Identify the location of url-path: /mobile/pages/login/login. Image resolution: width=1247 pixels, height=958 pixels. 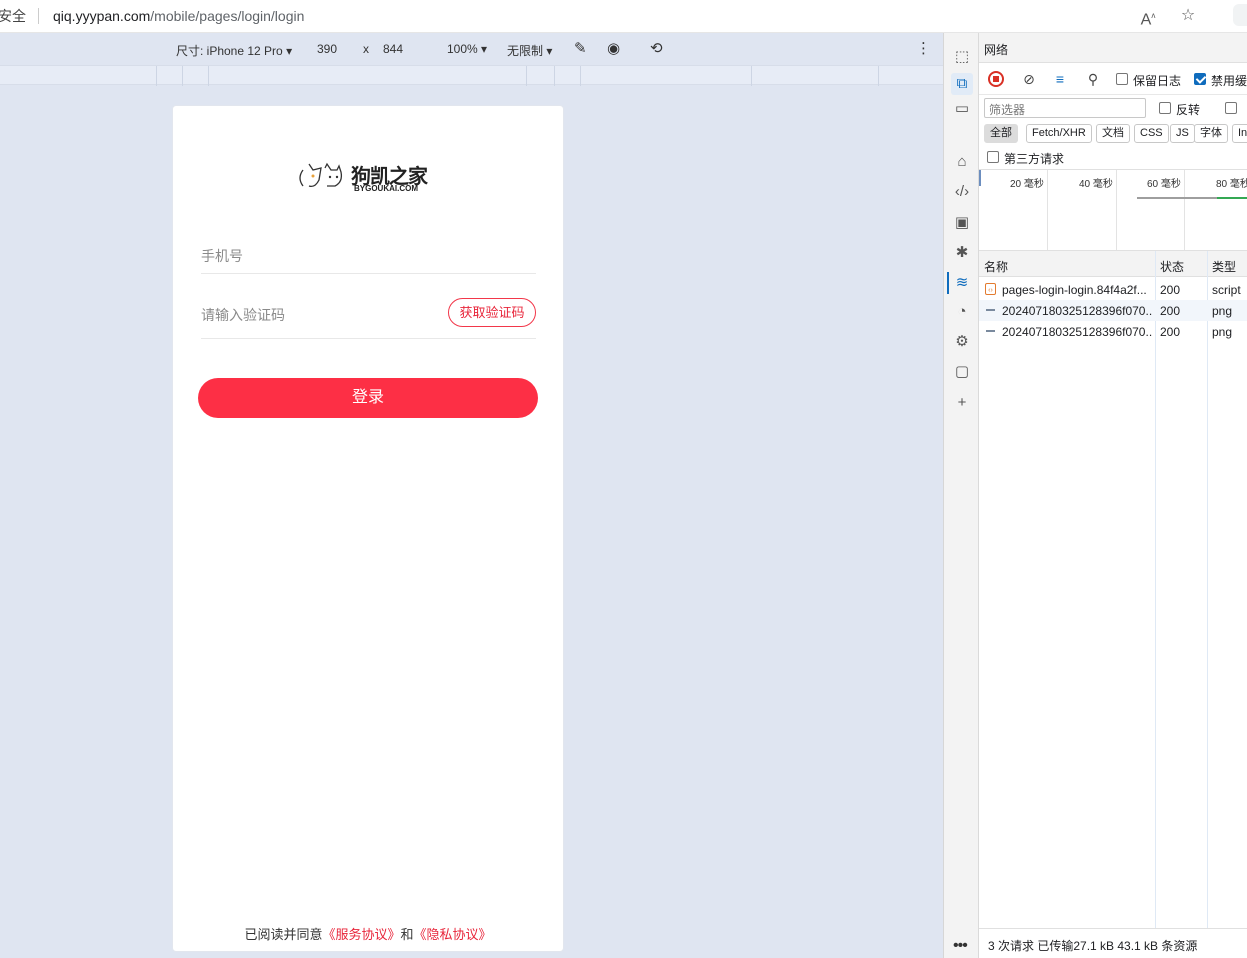
(227, 16).